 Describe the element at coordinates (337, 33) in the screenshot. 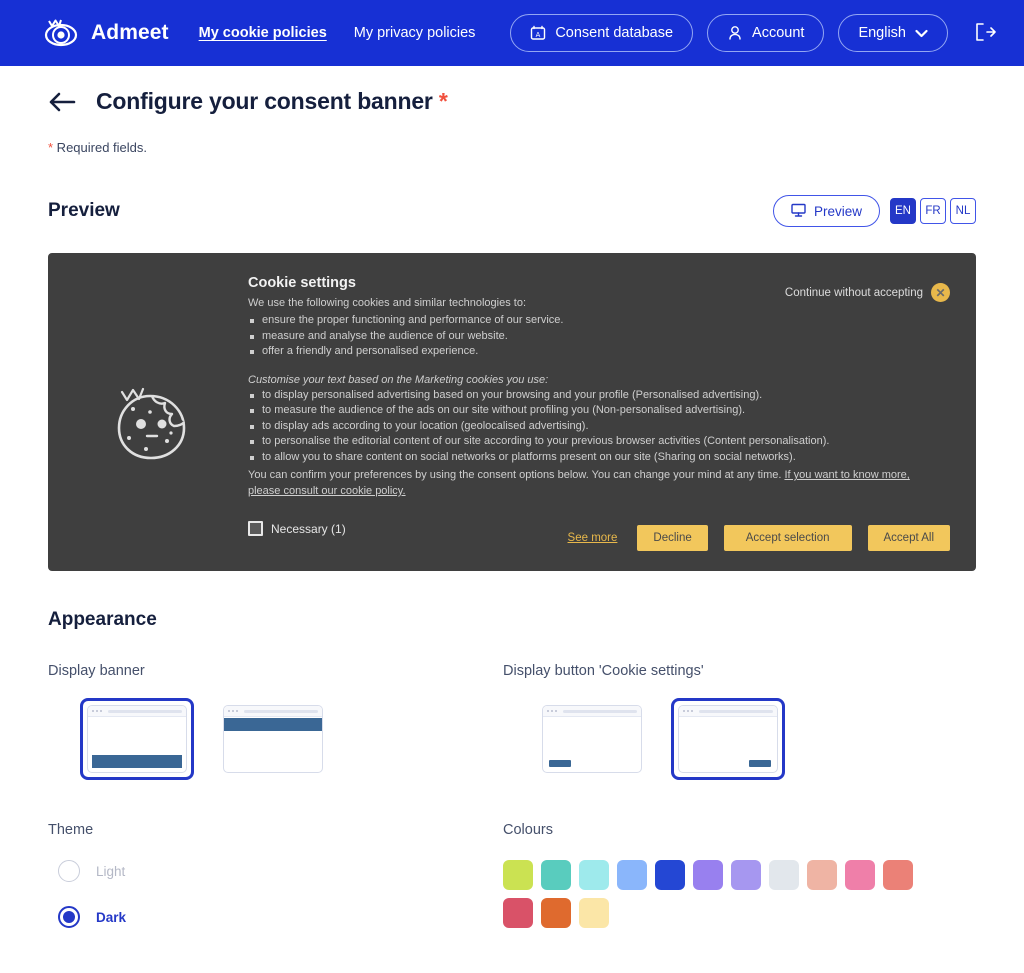

I see `primary-nav: My cookie policies My privacy policies` at that location.